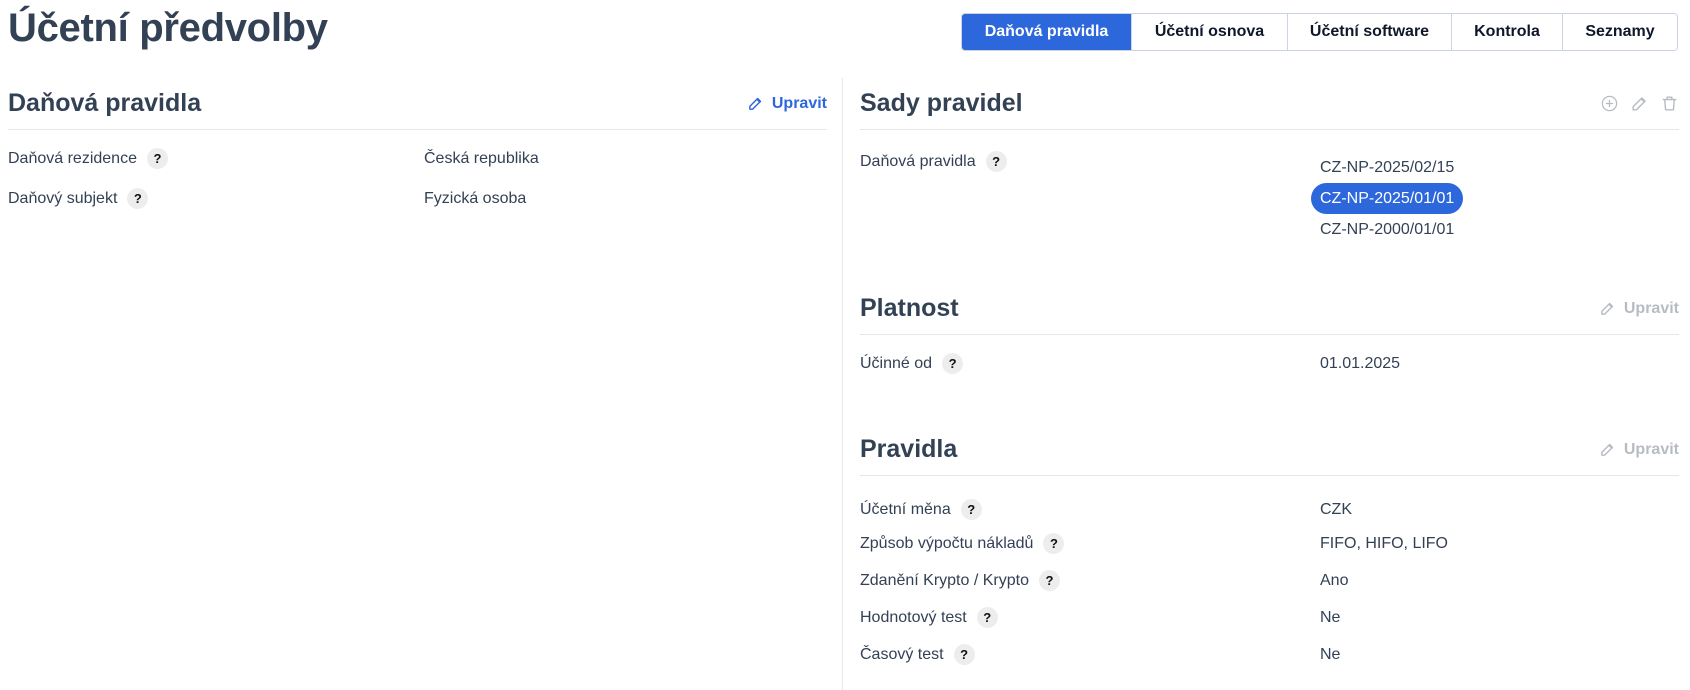 This screenshot has width=1690, height=690. I want to click on rule-set-label: Daňová pravidla, so click(918, 161).